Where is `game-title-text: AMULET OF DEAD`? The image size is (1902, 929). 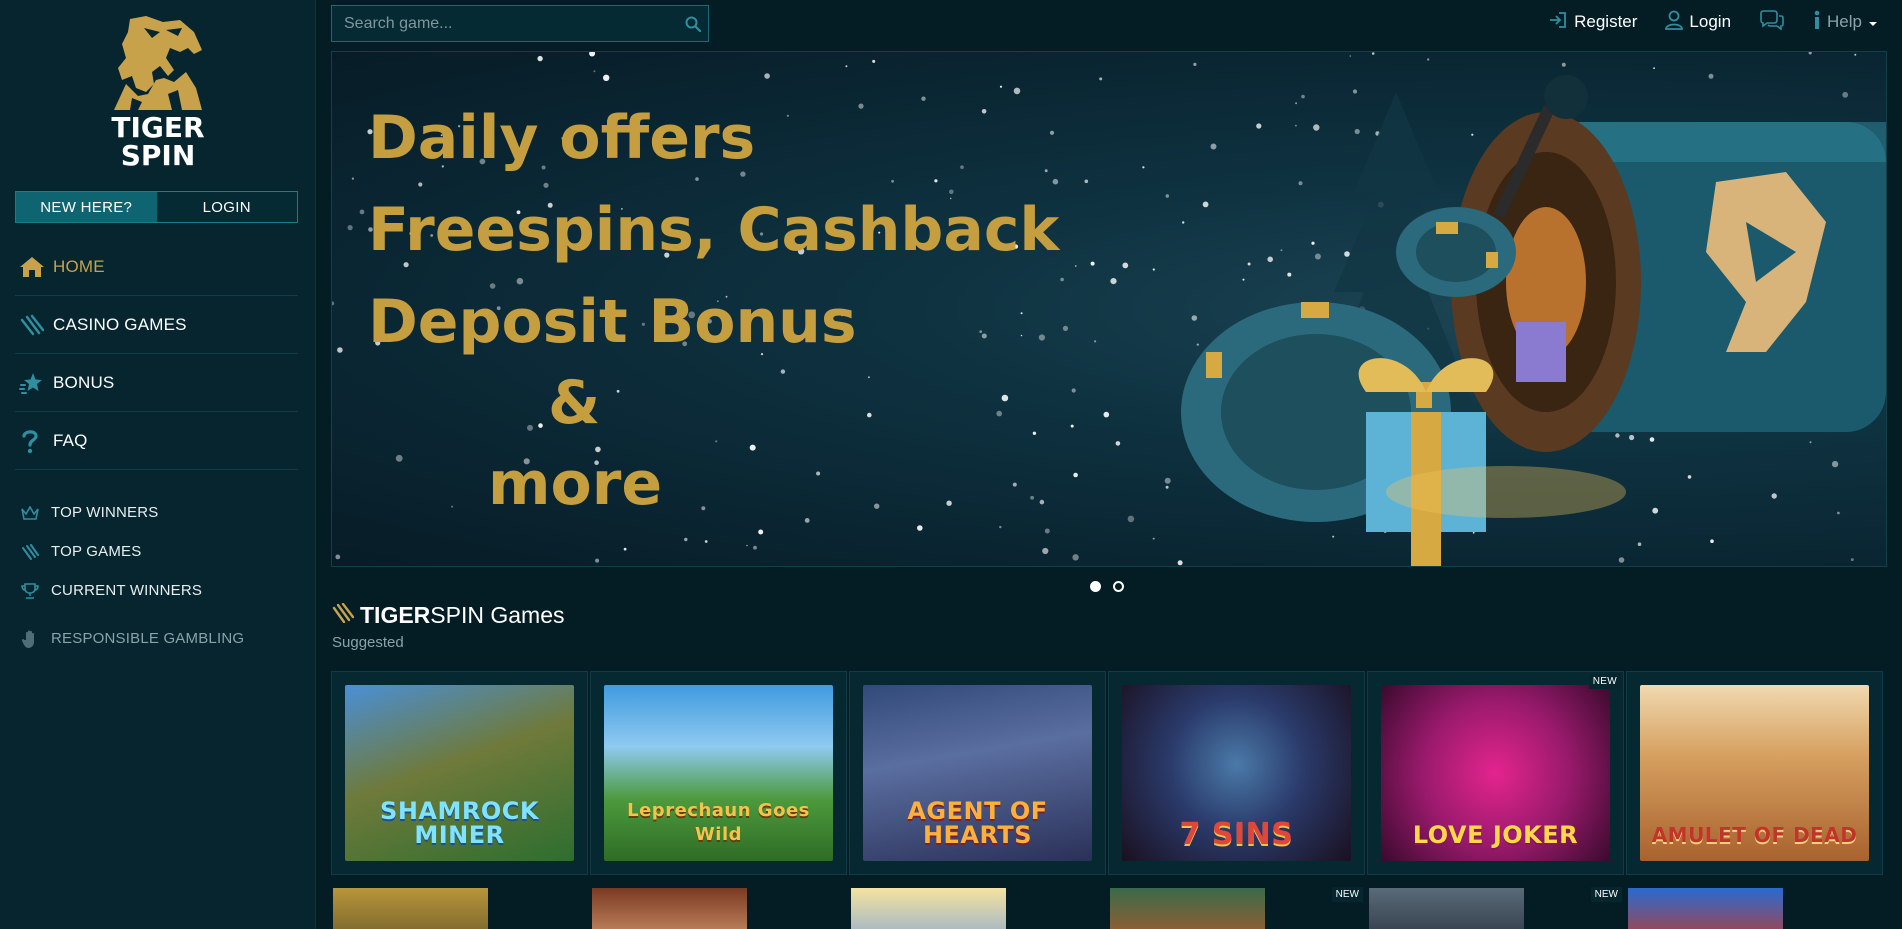 game-title-text: AMULET OF DEAD is located at coordinates (1754, 835).